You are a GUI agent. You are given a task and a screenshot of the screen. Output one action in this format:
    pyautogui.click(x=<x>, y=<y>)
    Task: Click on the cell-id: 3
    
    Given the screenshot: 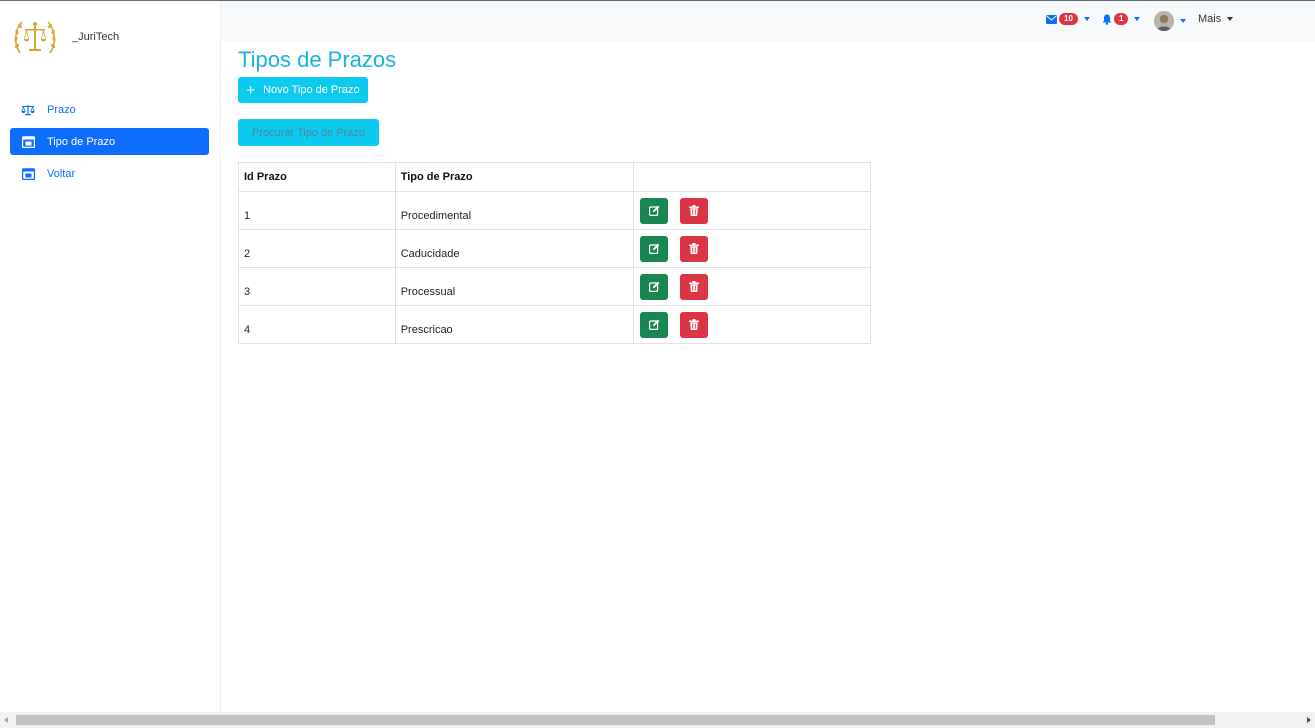 What is the action you would take?
    pyautogui.click(x=317, y=286)
    